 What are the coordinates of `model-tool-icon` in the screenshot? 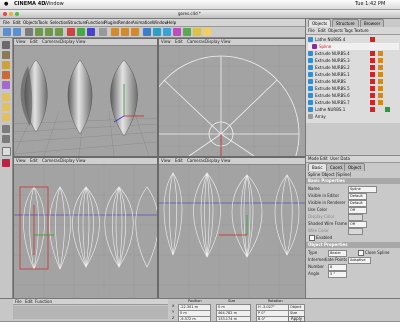 It's located at (6, 55).